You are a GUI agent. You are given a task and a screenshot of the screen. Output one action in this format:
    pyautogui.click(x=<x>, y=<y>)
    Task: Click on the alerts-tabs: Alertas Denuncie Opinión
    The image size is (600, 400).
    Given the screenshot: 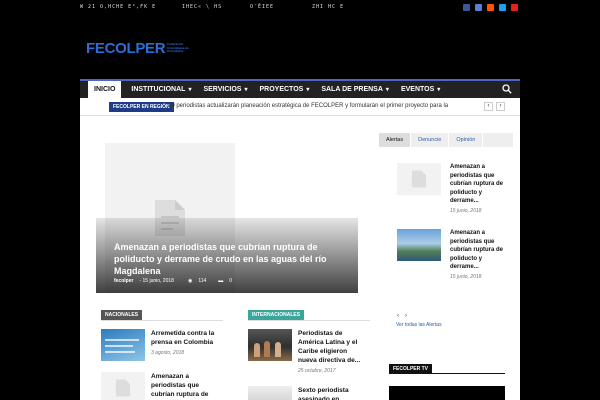 What is the action you would take?
    pyautogui.click(x=446, y=140)
    